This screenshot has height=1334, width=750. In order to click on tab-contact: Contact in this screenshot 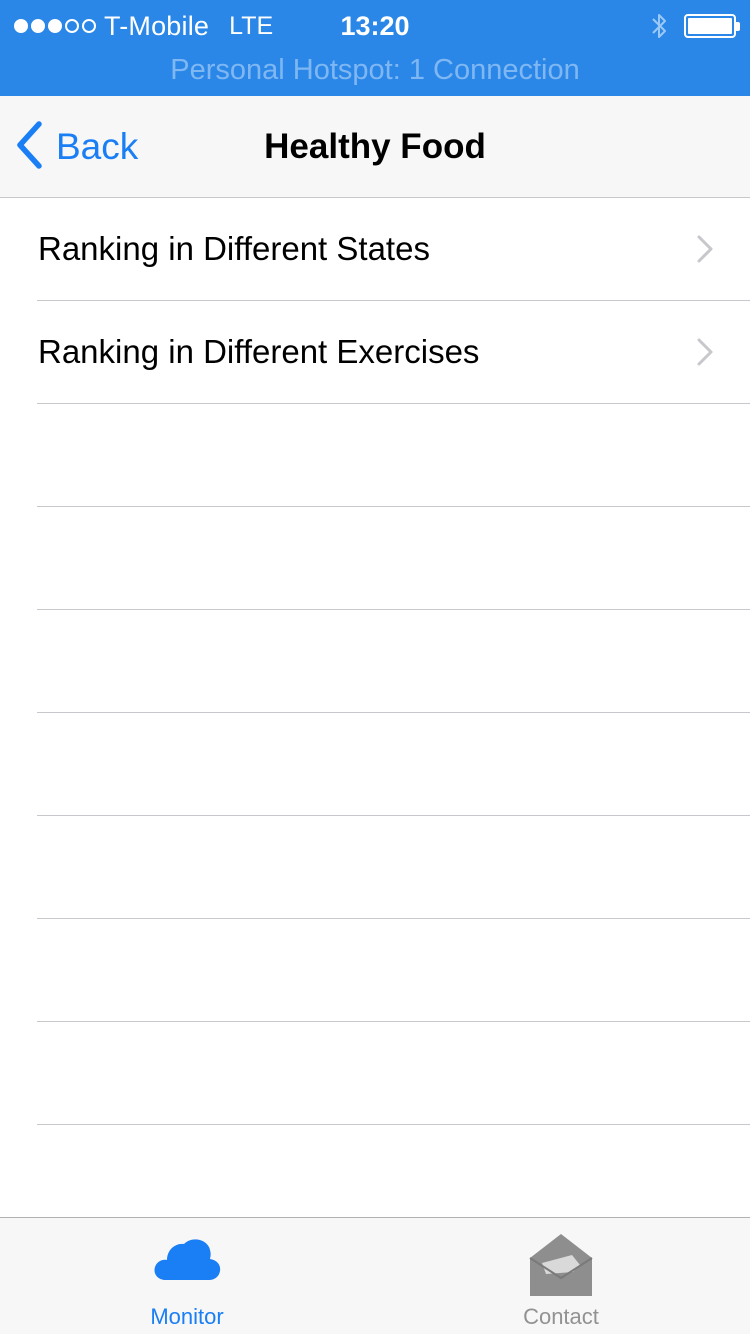, I will do `click(561, 1276)`.